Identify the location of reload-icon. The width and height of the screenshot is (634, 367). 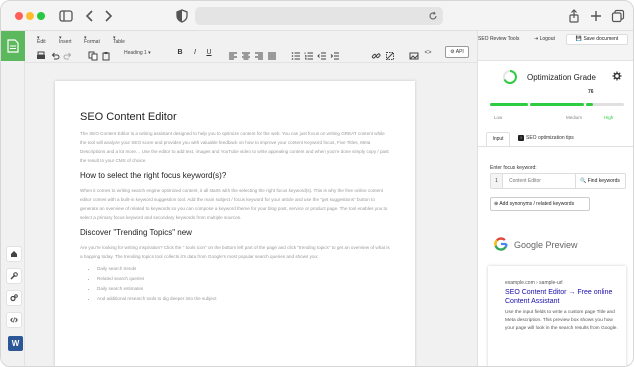
(433, 16).